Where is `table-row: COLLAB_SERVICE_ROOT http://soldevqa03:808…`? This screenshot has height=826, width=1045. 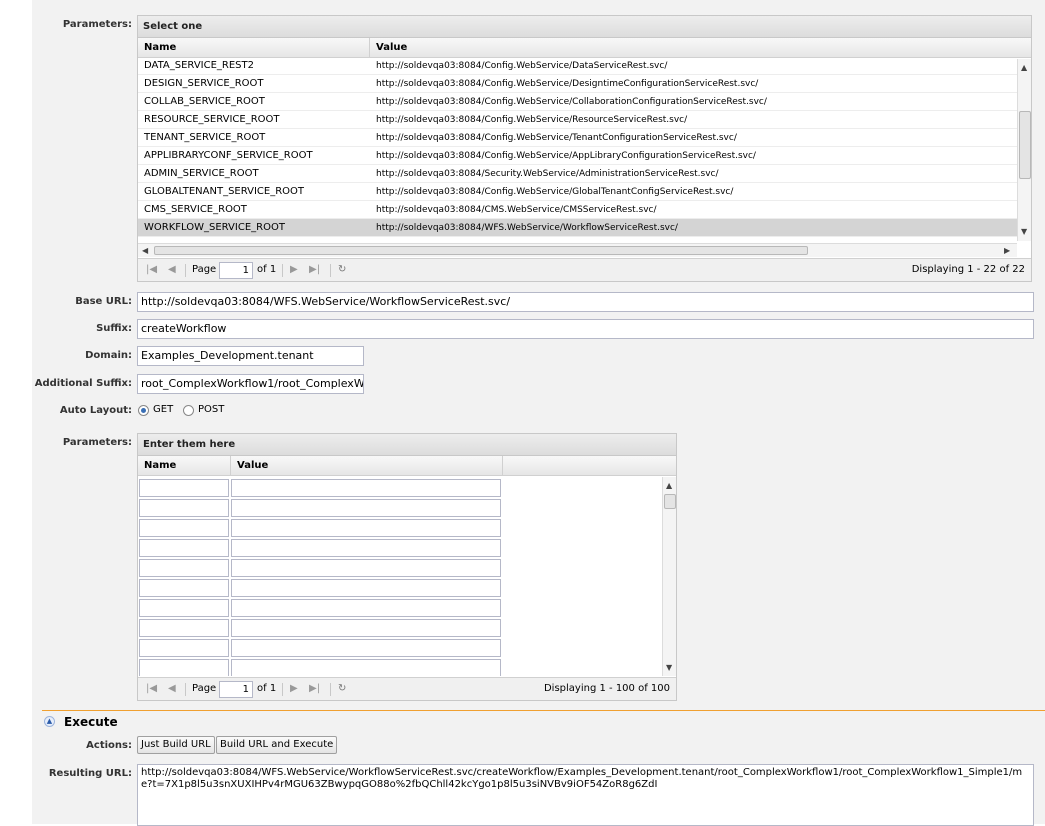 table-row: COLLAB_SERVICE_ROOT http://soldevqa03:808… is located at coordinates (577, 102).